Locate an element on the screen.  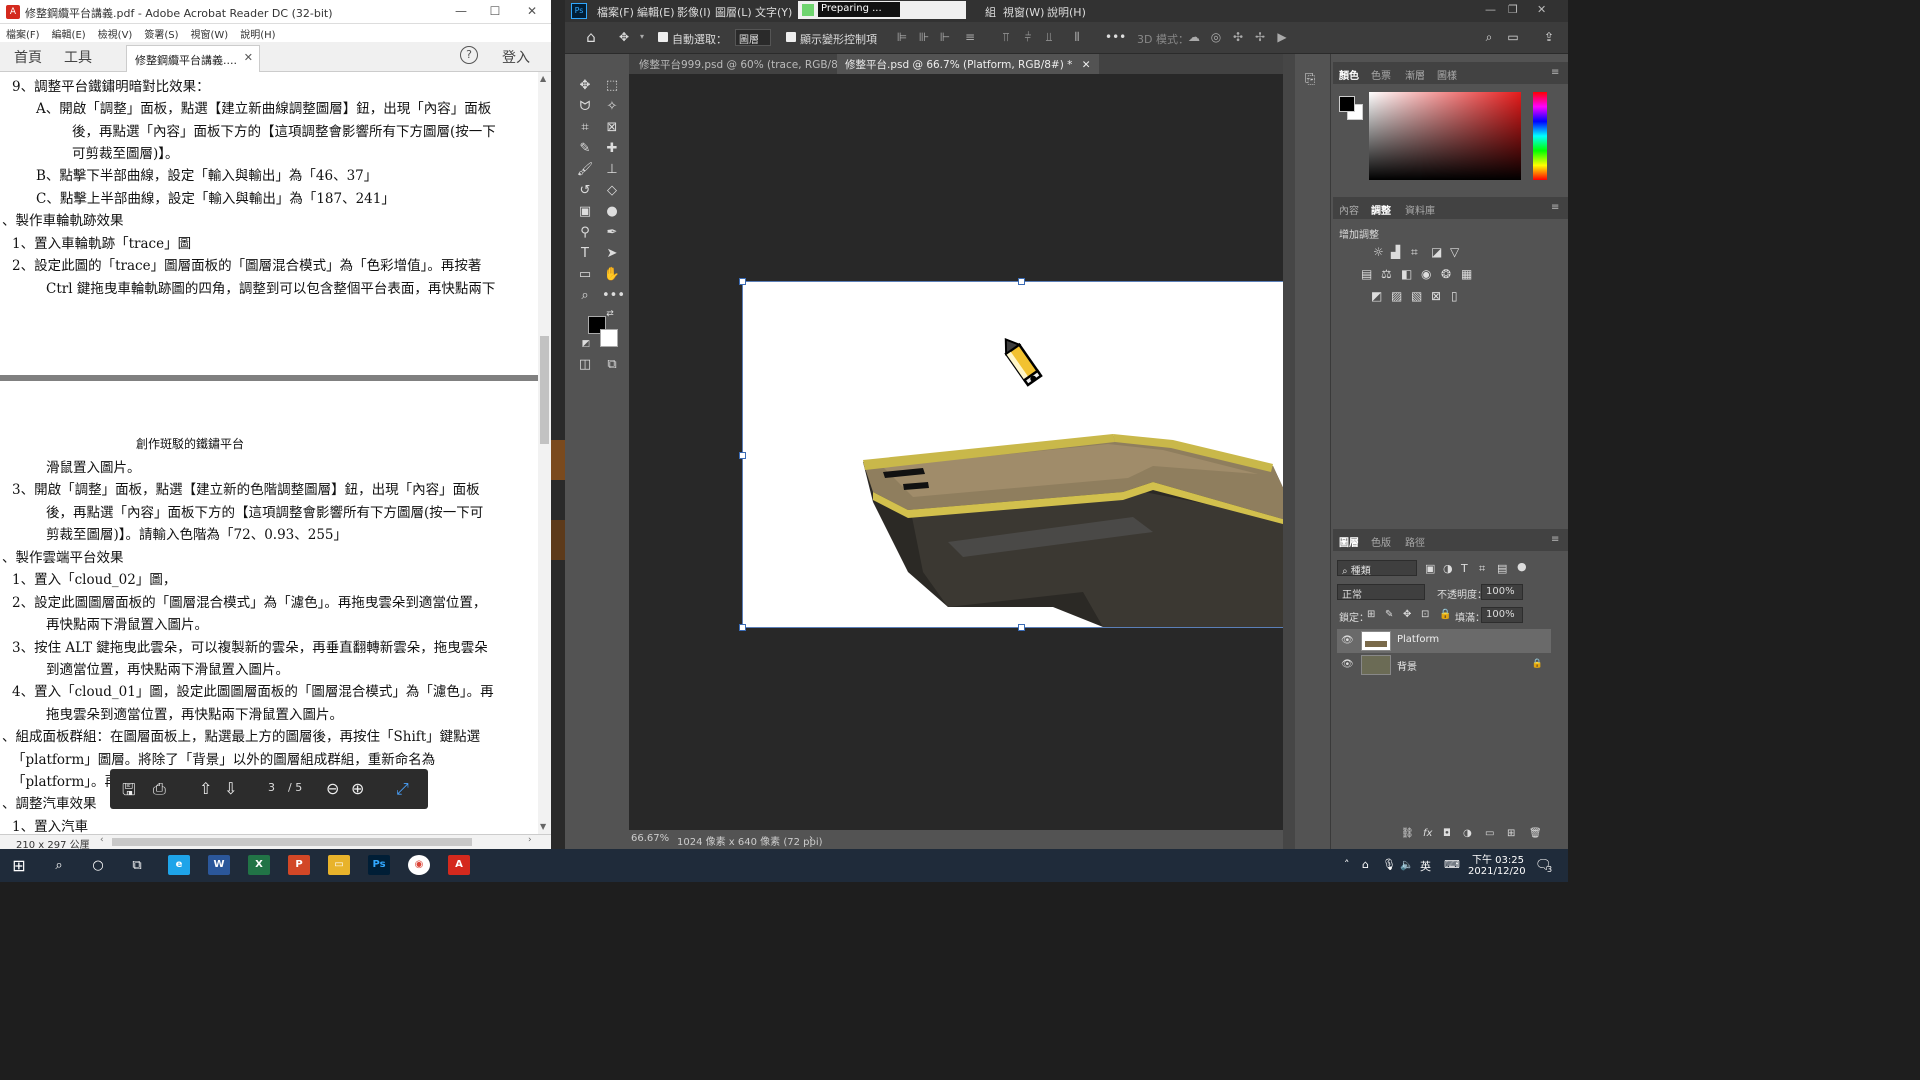
ps-menu-edit: 編輯(E) is located at coordinates (656, 12).